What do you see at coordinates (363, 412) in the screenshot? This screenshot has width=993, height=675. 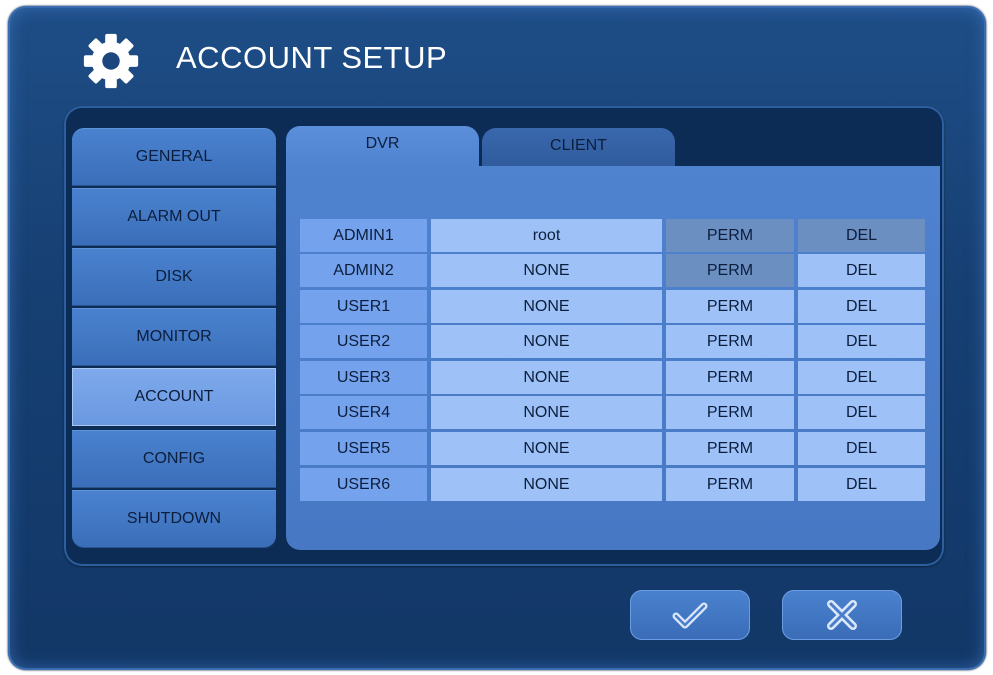 I see `user-name-cell: USER4` at bounding box center [363, 412].